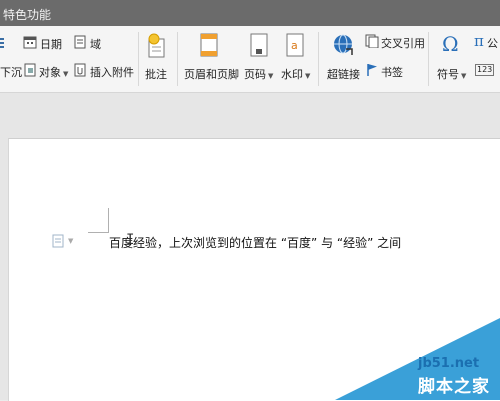 Image resolution: width=500 pixels, height=401 pixels. Describe the element at coordinates (11, 72) in the screenshot. I see `dropcap-button: 下沉` at that location.